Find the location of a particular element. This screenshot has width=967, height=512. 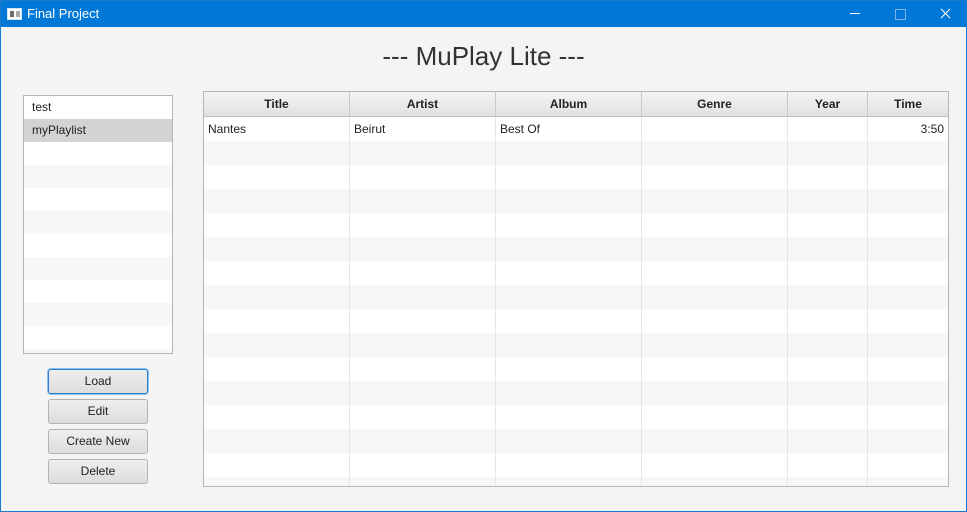

maximize-icon is located at coordinates (900, 14).